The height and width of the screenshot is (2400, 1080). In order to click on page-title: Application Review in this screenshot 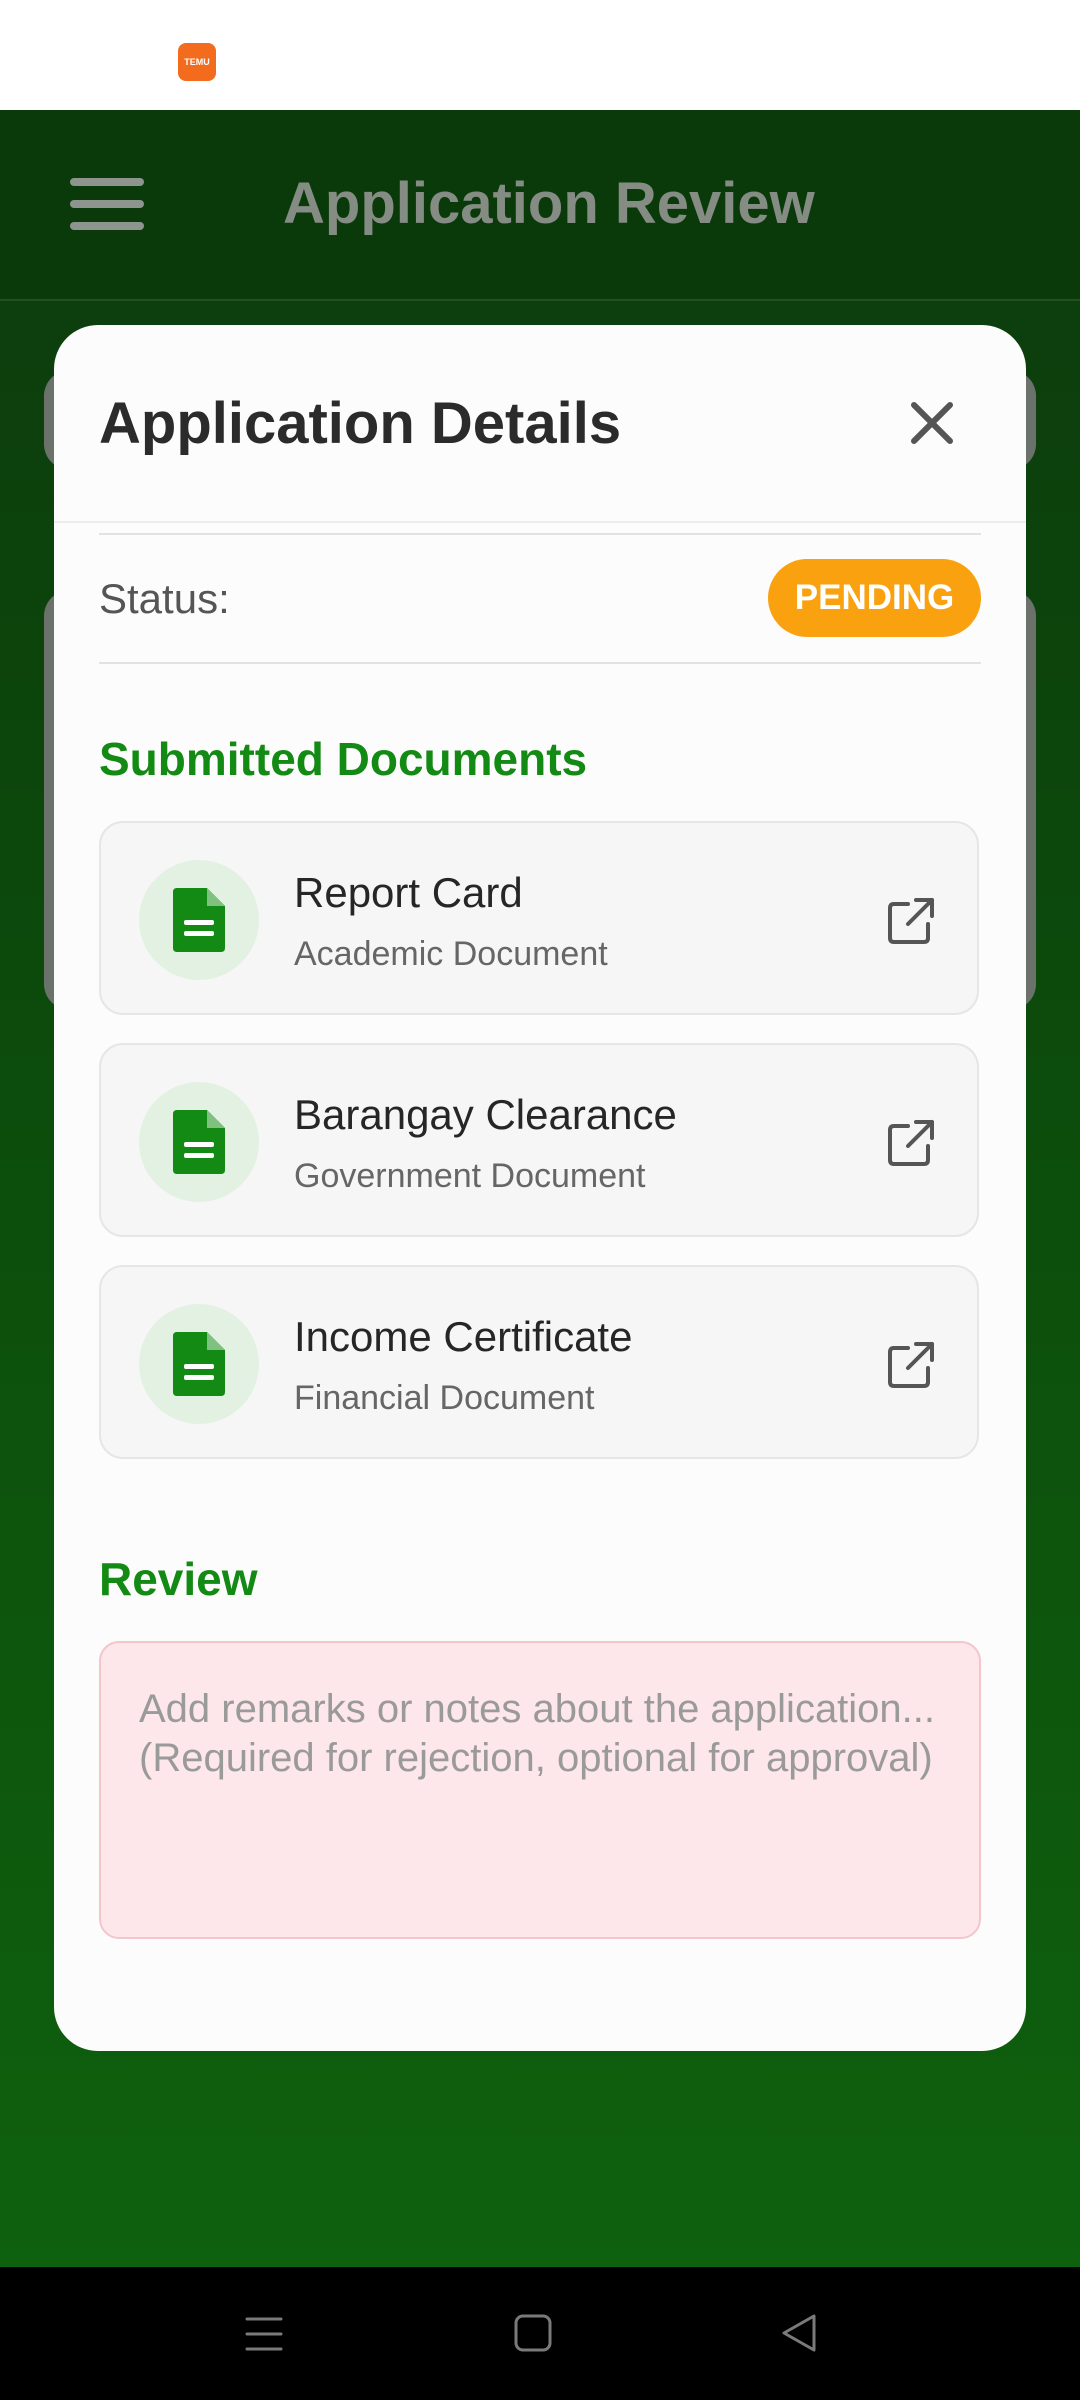, I will do `click(549, 203)`.